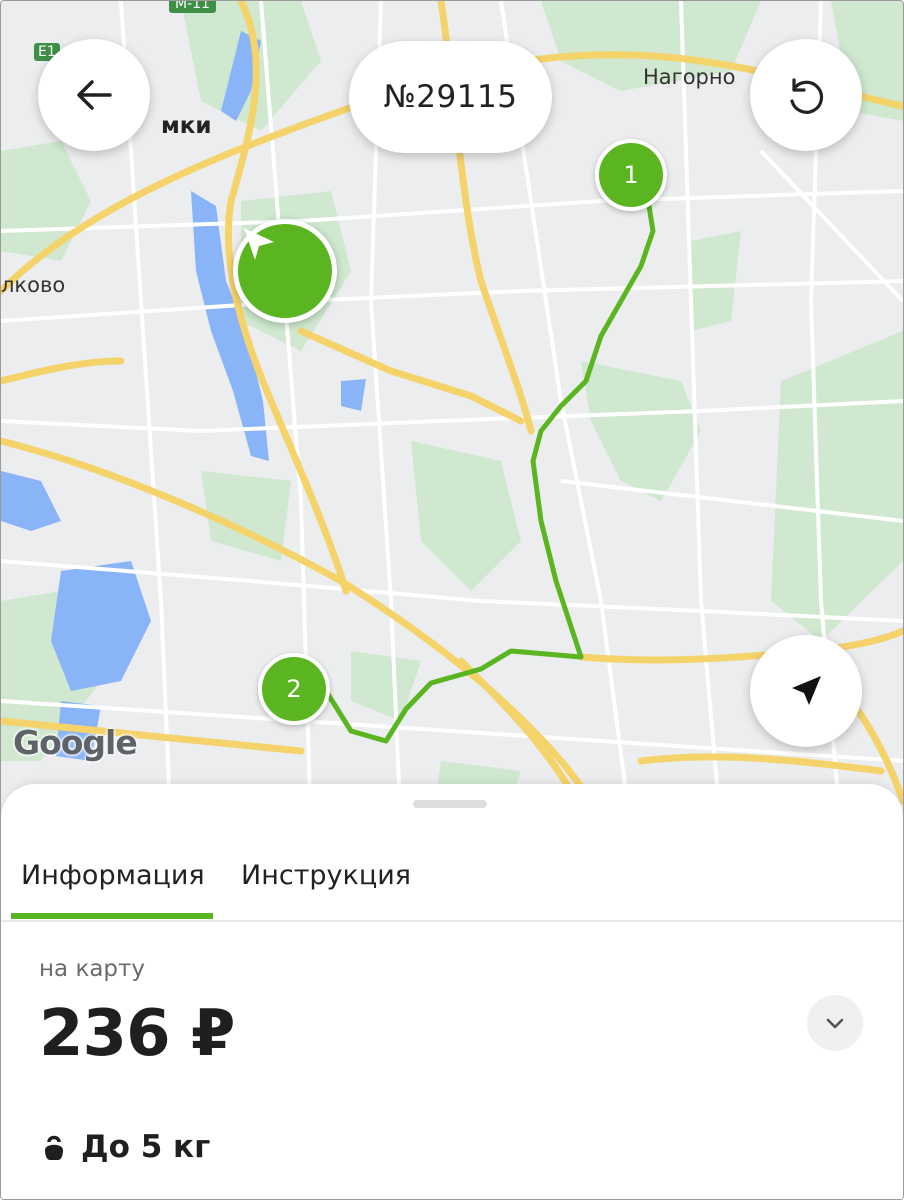  What do you see at coordinates (113, 875) in the screenshot?
I see `tab-information: Информация` at bounding box center [113, 875].